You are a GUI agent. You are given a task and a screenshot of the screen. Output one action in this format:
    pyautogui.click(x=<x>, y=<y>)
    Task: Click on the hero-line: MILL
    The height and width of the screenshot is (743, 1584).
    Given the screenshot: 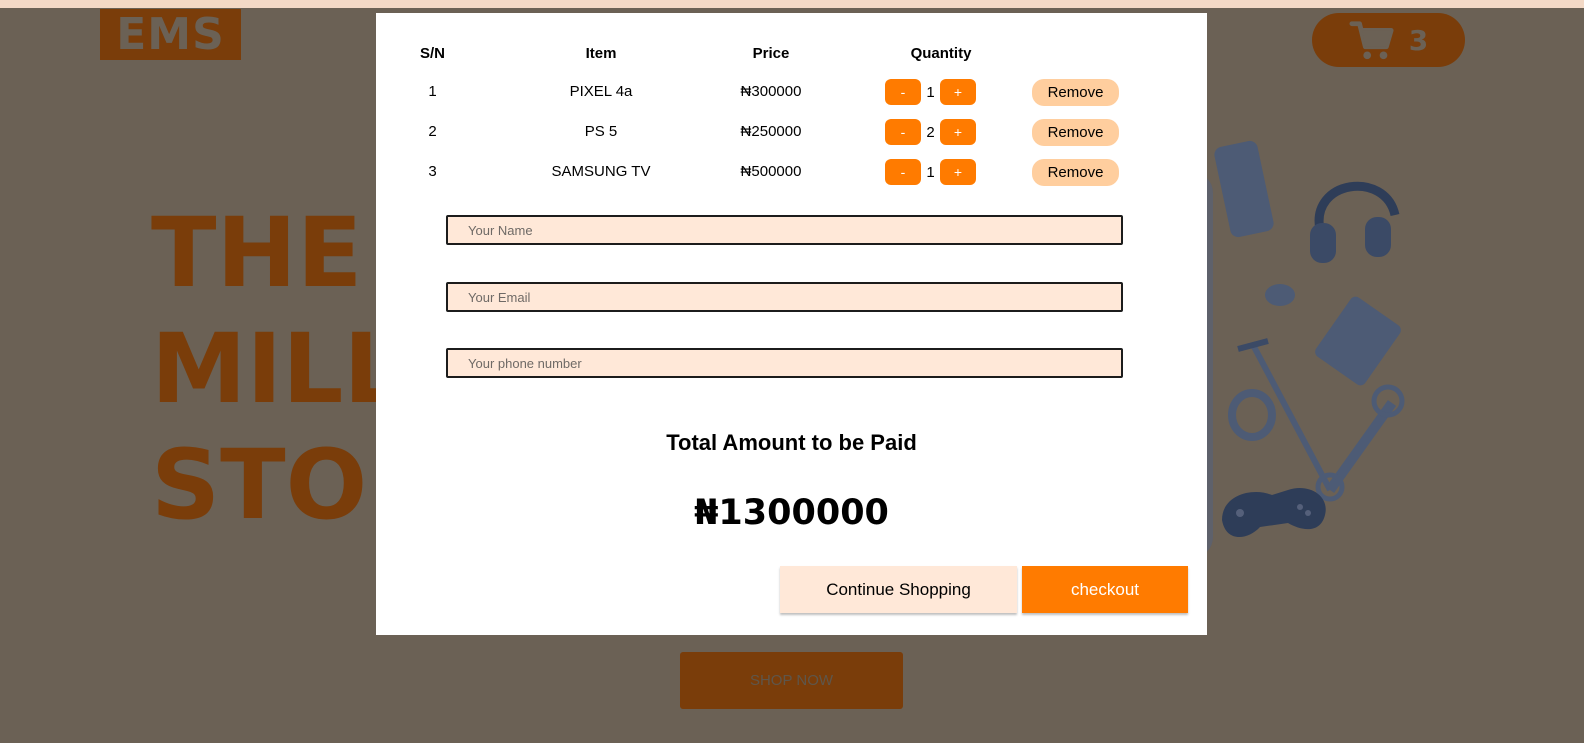 What is the action you would take?
    pyautogui.click(x=278, y=369)
    